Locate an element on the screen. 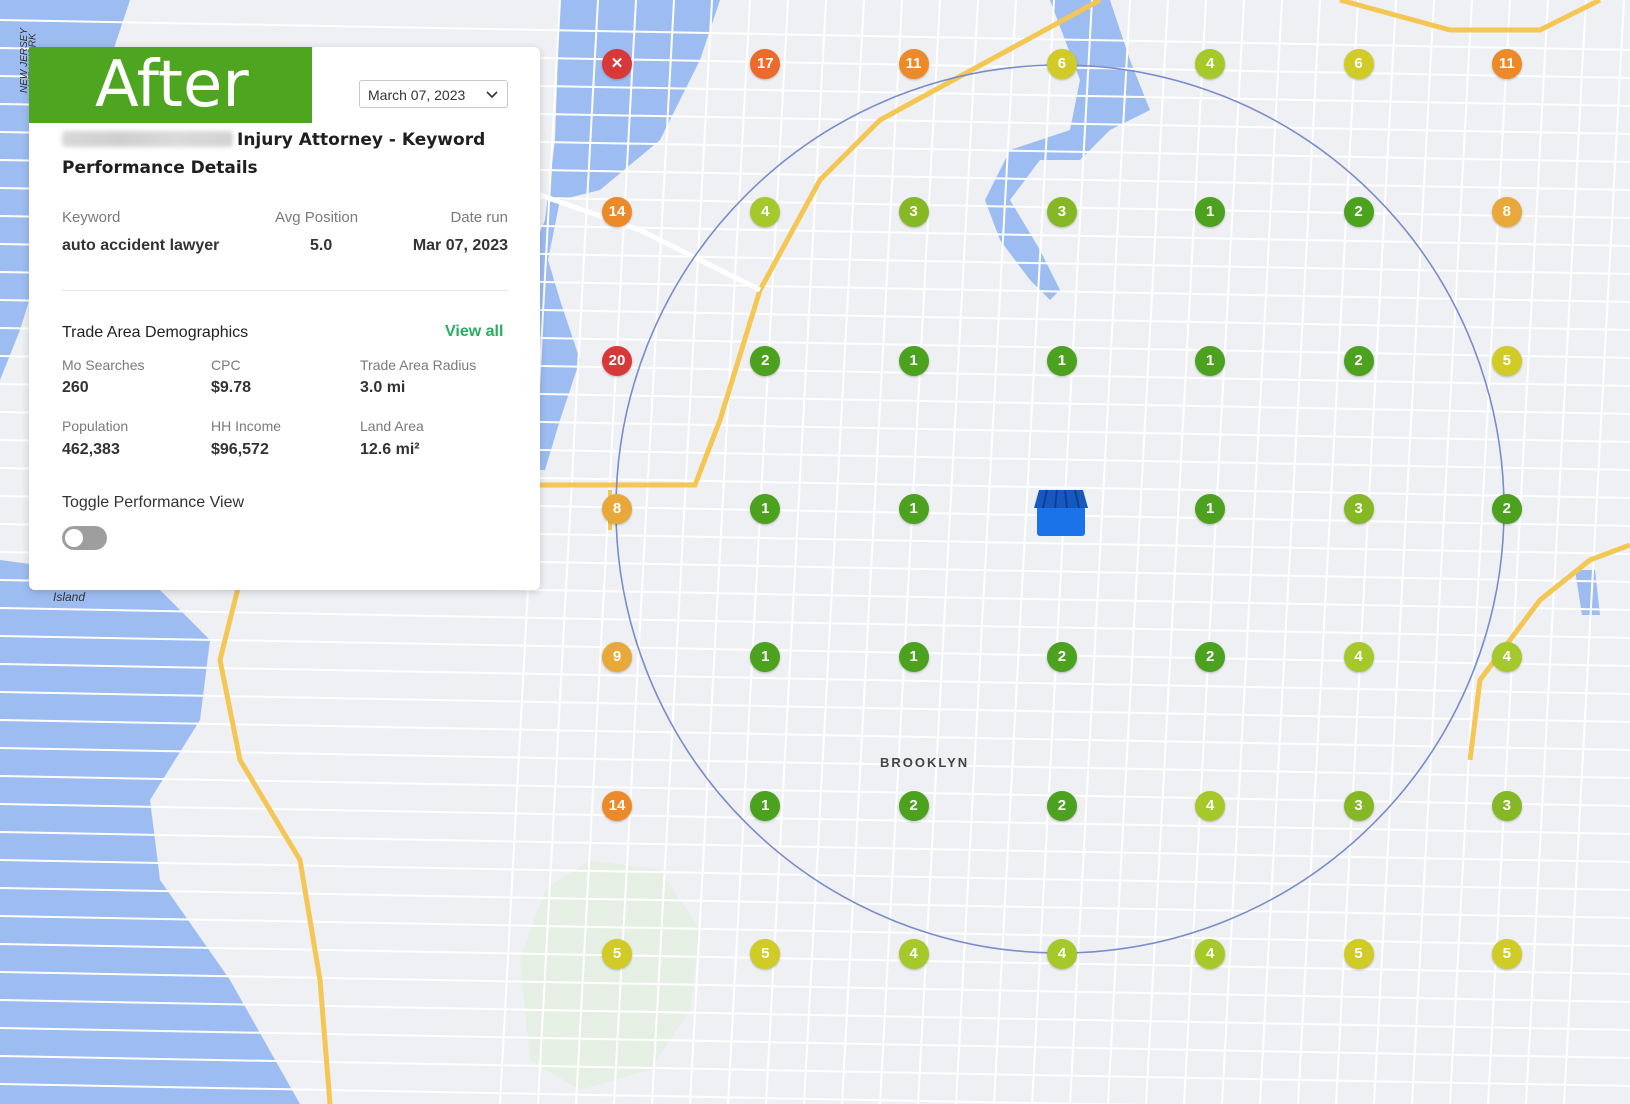 This screenshot has height=1104, width=1630. rank-marker: 20 is located at coordinates (617, 360).